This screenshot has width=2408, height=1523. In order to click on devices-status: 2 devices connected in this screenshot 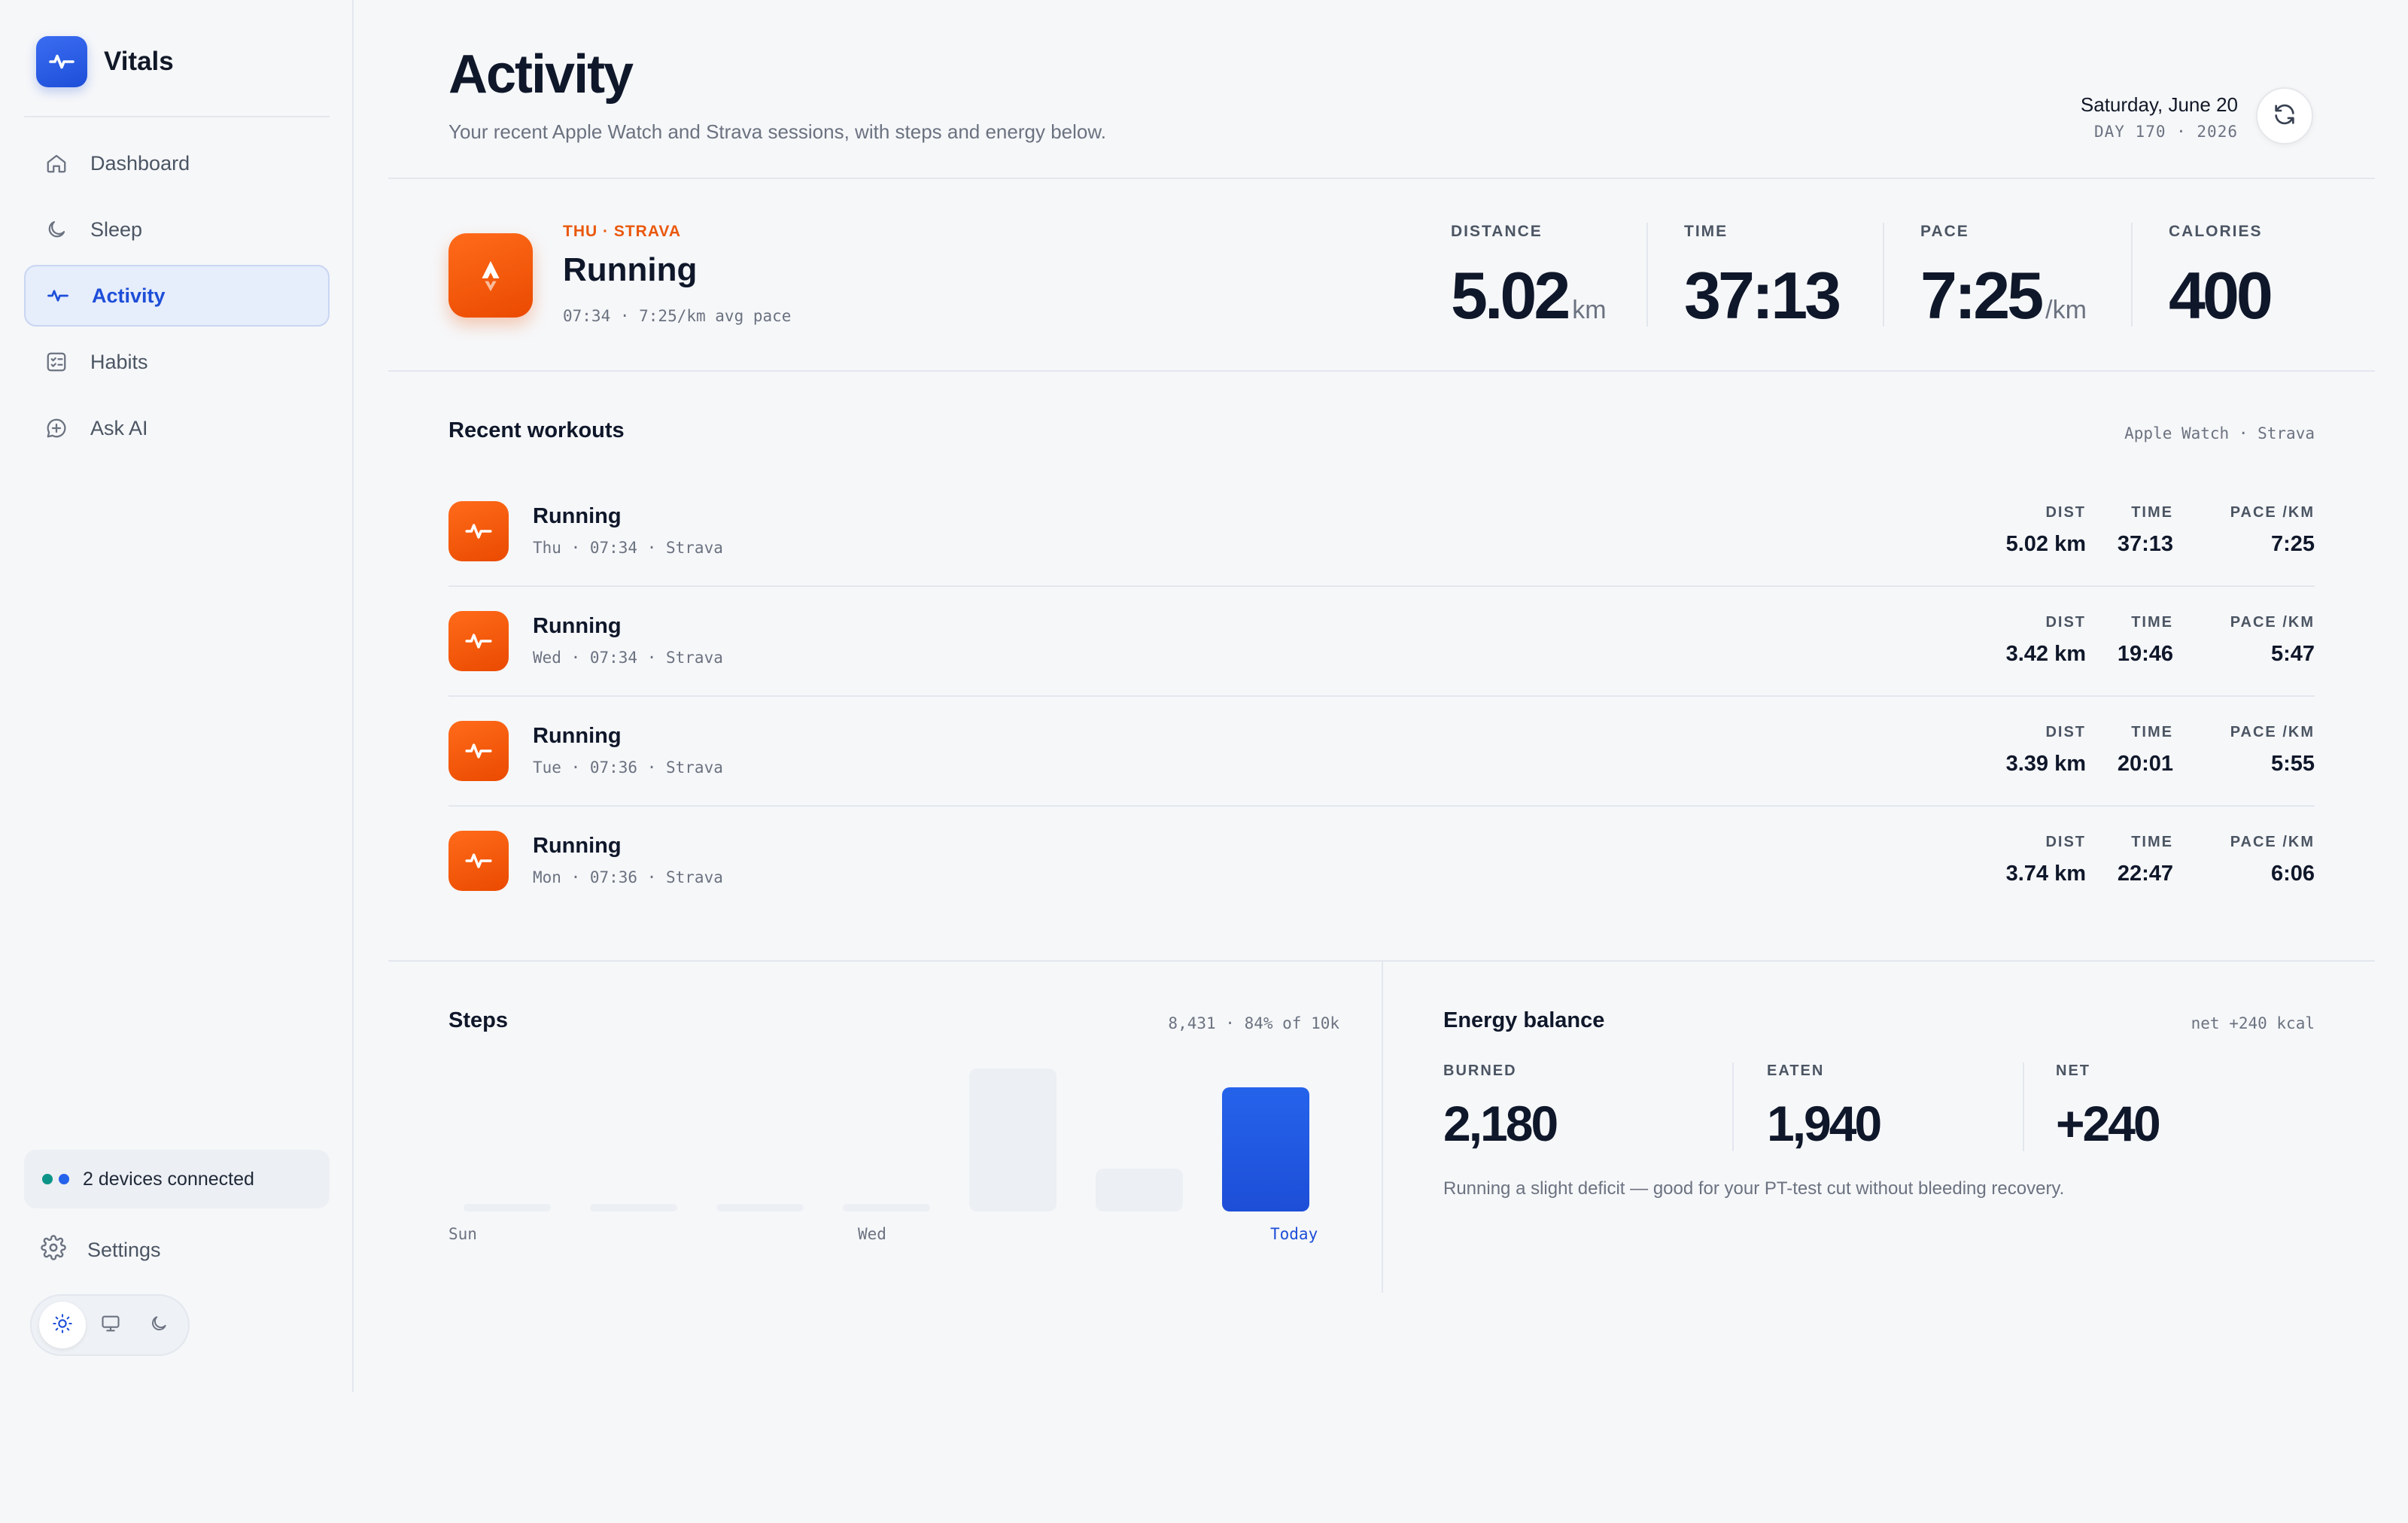, I will do `click(177, 1179)`.